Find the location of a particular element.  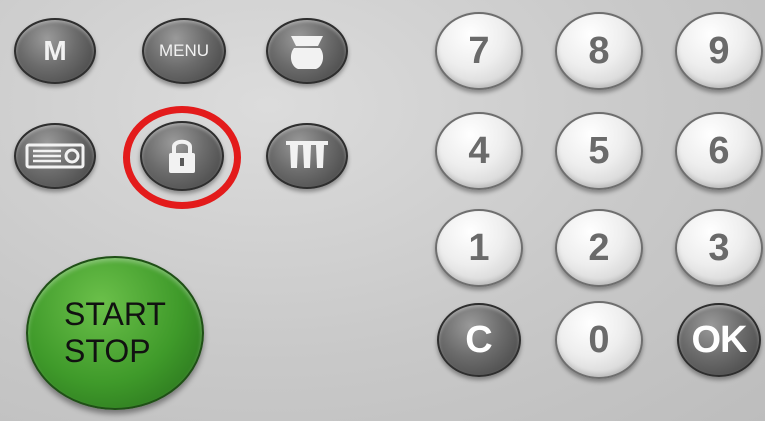

ok-button-label: OK is located at coordinates (719, 339).